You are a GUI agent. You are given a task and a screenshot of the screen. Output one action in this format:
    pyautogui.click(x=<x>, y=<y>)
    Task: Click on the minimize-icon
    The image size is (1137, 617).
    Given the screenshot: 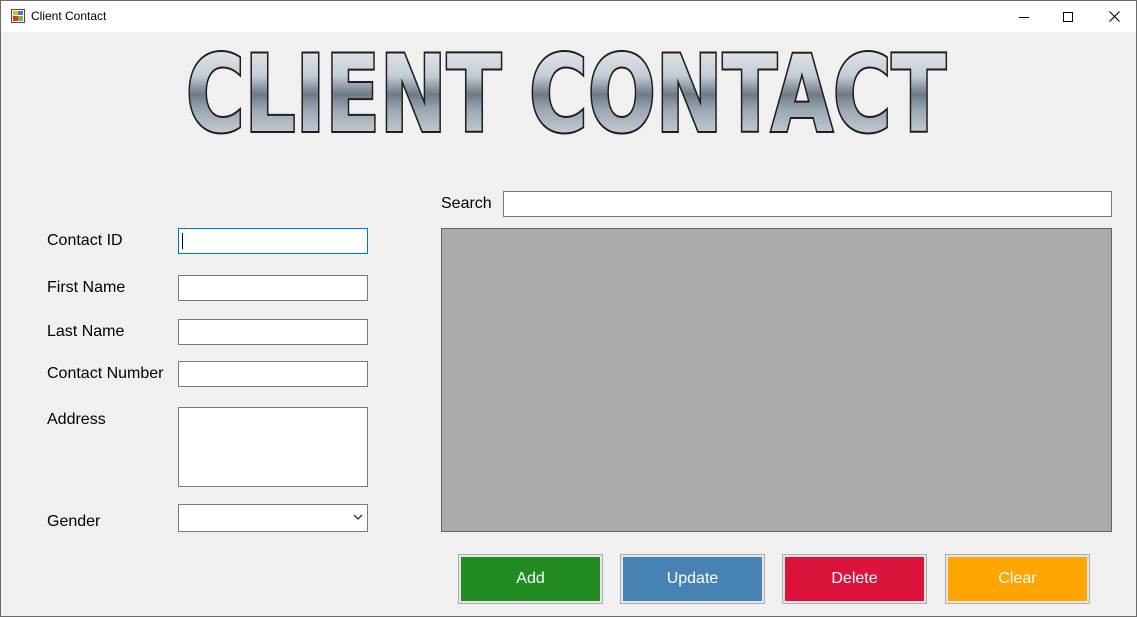 What is the action you would take?
    pyautogui.click(x=1024, y=17)
    